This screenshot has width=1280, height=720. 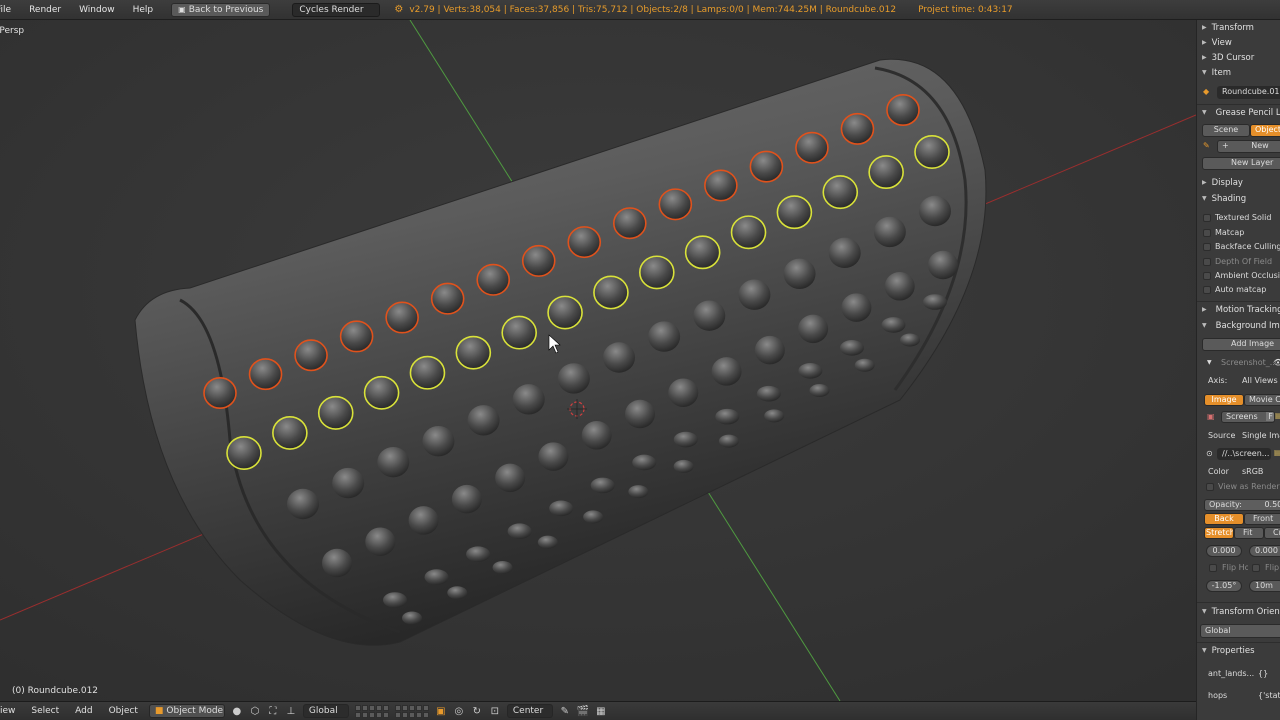 What do you see at coordinates (45, 10) in the screenshot?
I see `menu-render: Render` at bounding box center [45, 10].